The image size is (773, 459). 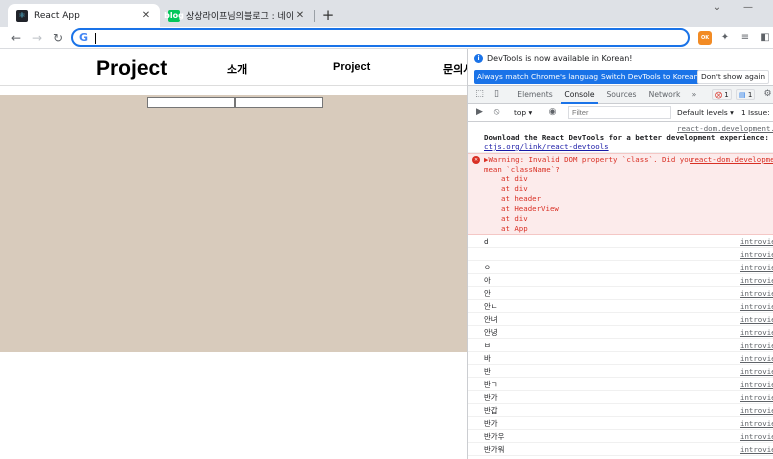 I want to click on device-toolbar-icon: ▯, so click(x=496, y=94).